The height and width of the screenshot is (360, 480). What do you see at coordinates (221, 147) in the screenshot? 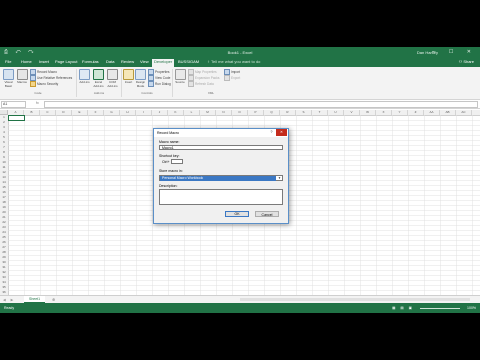
I see `macro-name-input: Macro1` at bounding box center [221, 147].